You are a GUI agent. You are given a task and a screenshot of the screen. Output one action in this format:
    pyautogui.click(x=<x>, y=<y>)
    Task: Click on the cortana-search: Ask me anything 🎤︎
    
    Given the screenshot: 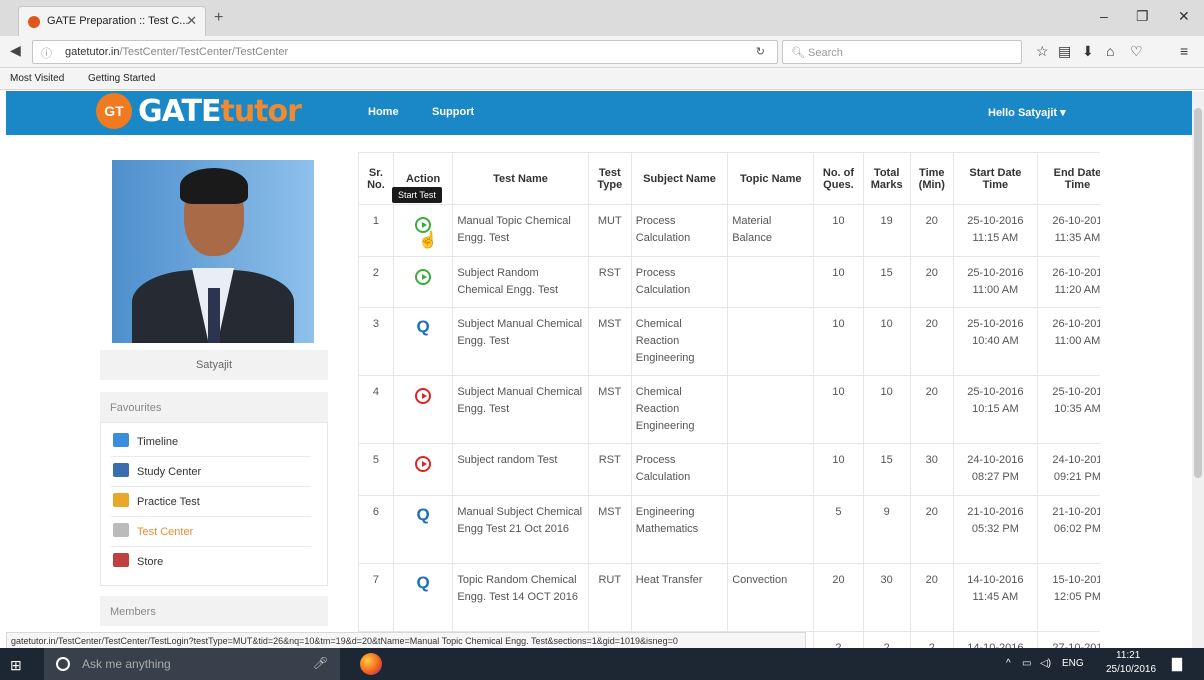 What is the action you would take?
    pyautogui.click(x=192, y=664)
    